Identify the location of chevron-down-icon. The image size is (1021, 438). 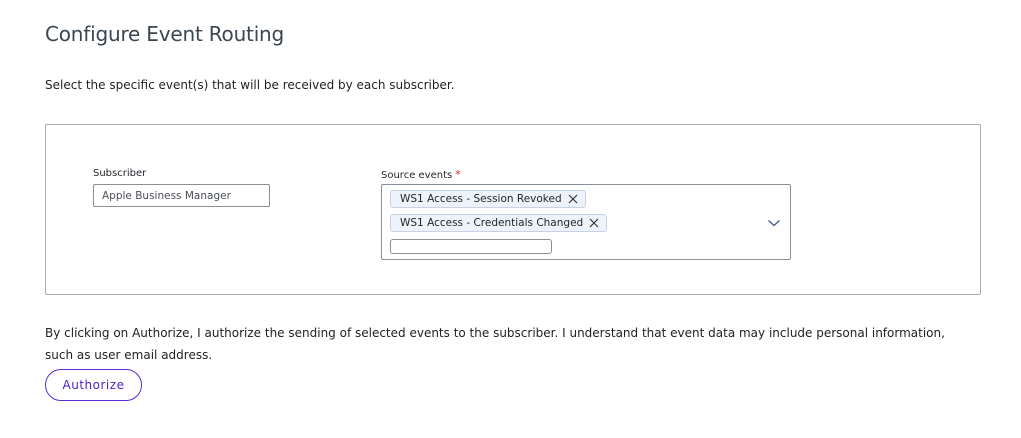
(774, 223).